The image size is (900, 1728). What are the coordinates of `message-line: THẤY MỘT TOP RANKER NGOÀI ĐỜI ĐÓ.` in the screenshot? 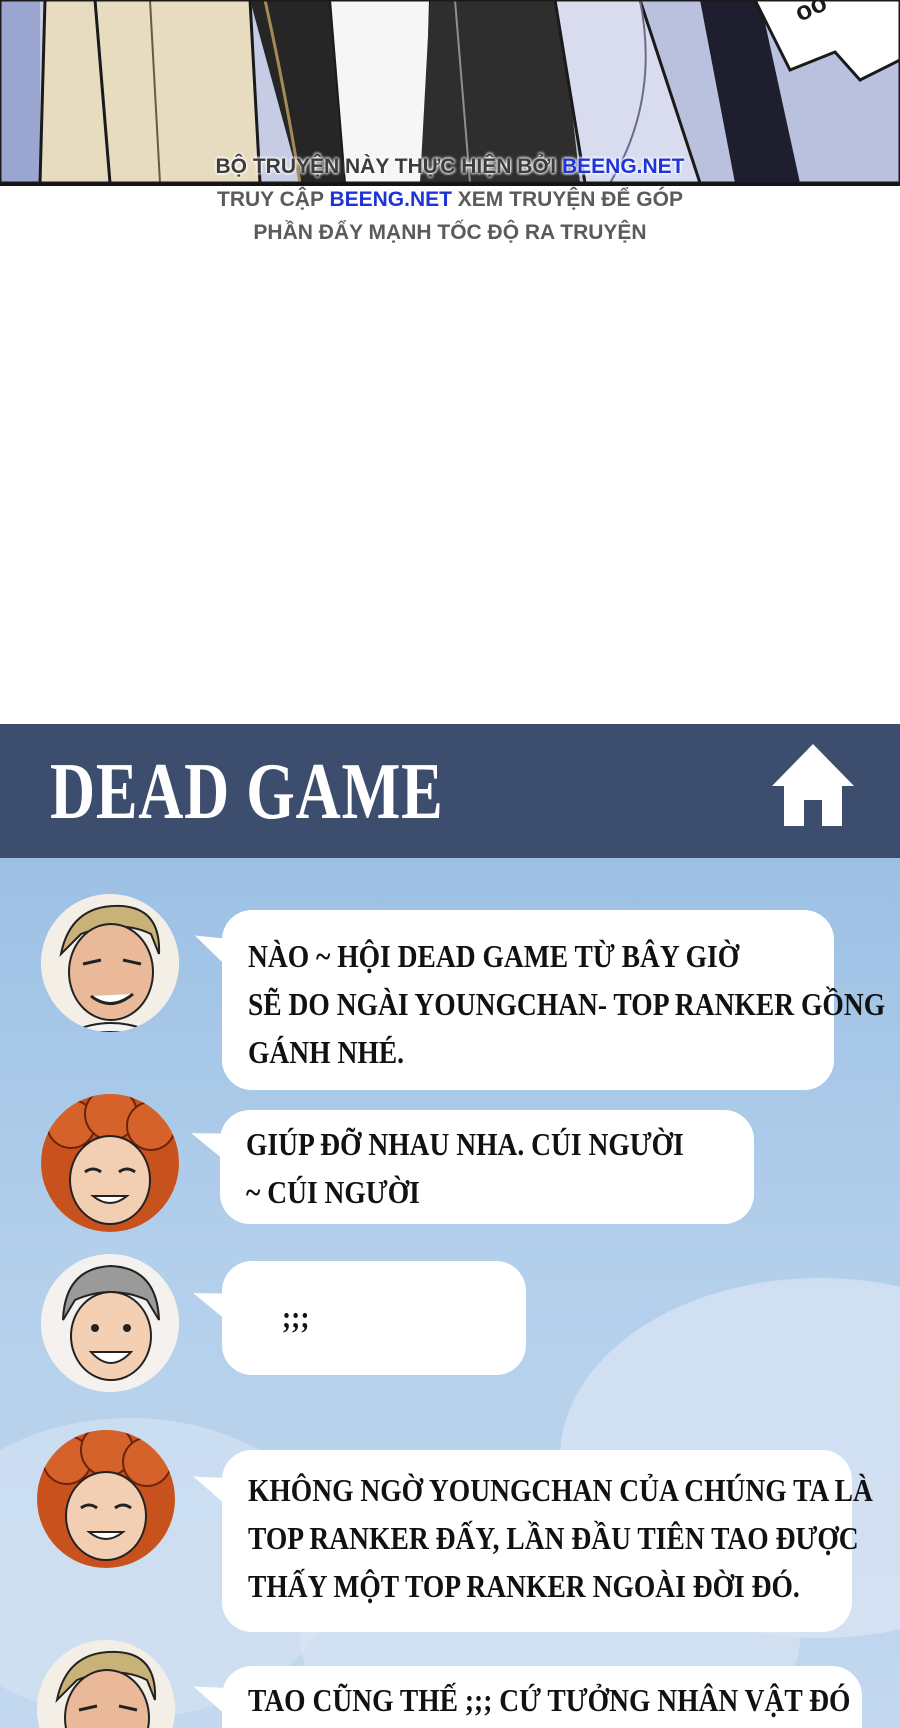 It's located at (524, 1586).